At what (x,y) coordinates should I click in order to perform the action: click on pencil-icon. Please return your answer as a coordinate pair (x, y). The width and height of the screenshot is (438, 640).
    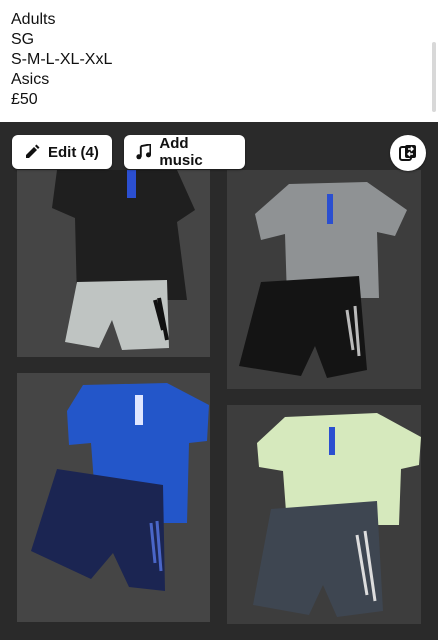
    Looking at the image, I should click on (33, 151).